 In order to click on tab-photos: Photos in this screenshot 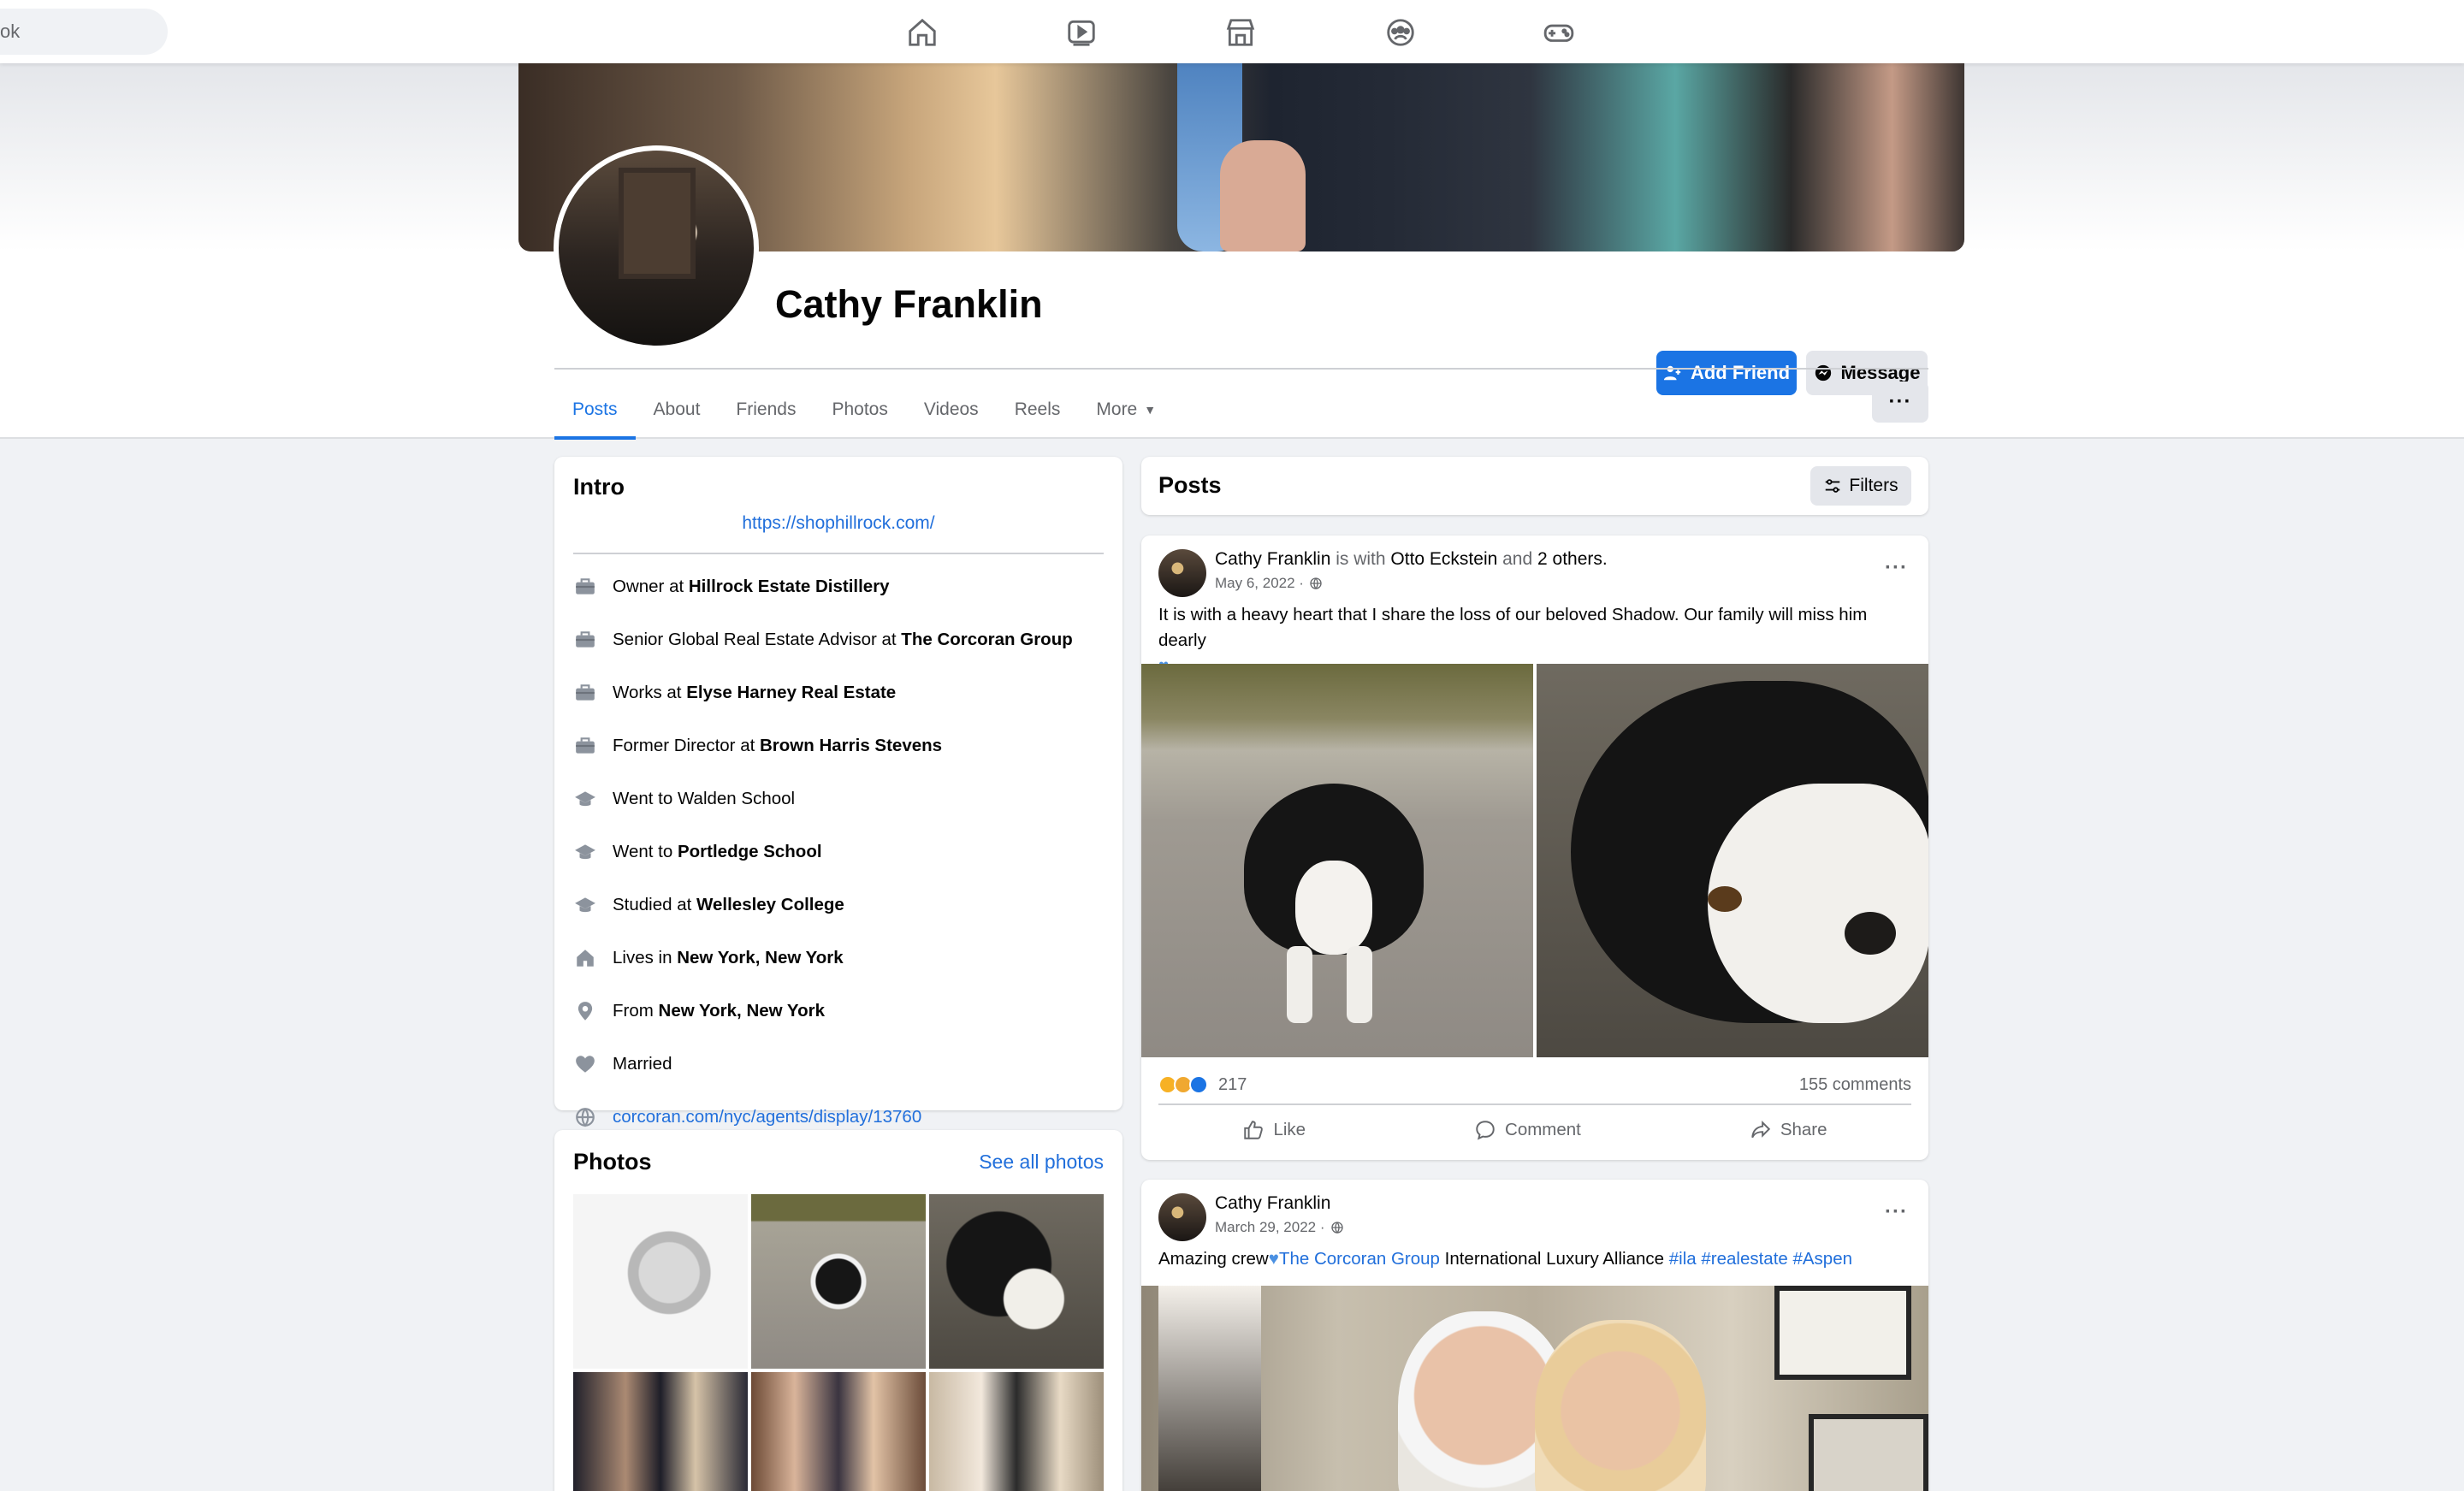, I will do `click(859, 410)`.